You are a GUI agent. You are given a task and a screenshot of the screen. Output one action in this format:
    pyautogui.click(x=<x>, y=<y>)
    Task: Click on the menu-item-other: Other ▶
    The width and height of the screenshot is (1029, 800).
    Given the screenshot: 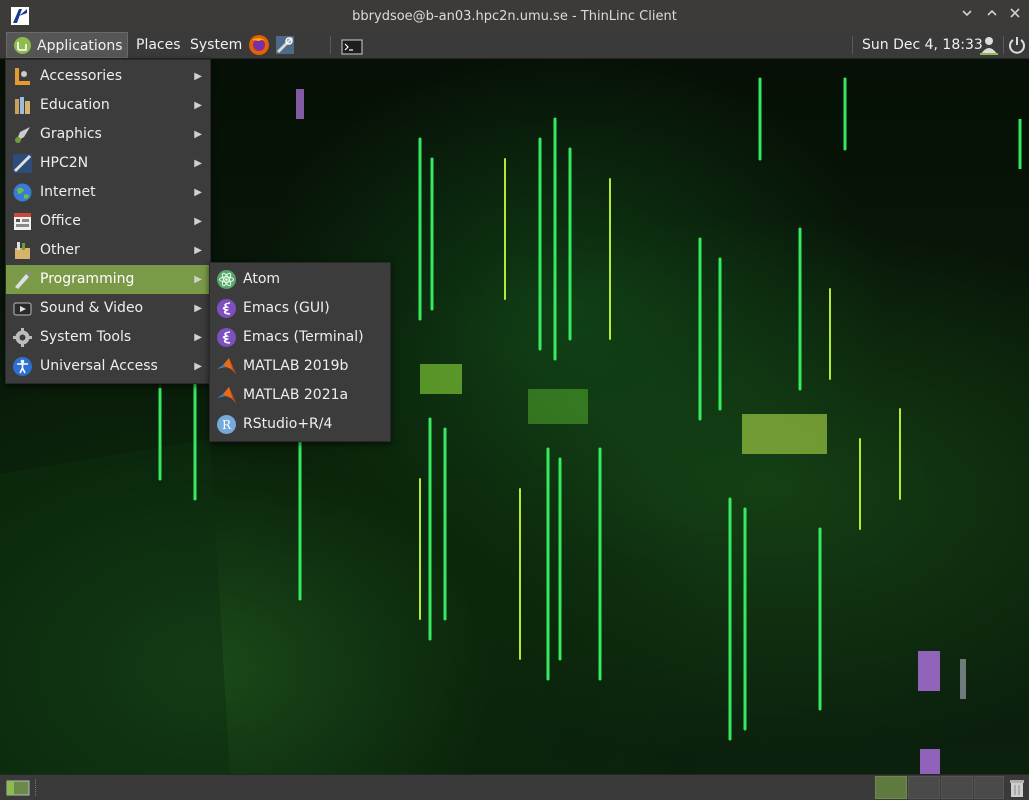 What is the action you would take?
    pyautogui.click(x=108, y=250)
    